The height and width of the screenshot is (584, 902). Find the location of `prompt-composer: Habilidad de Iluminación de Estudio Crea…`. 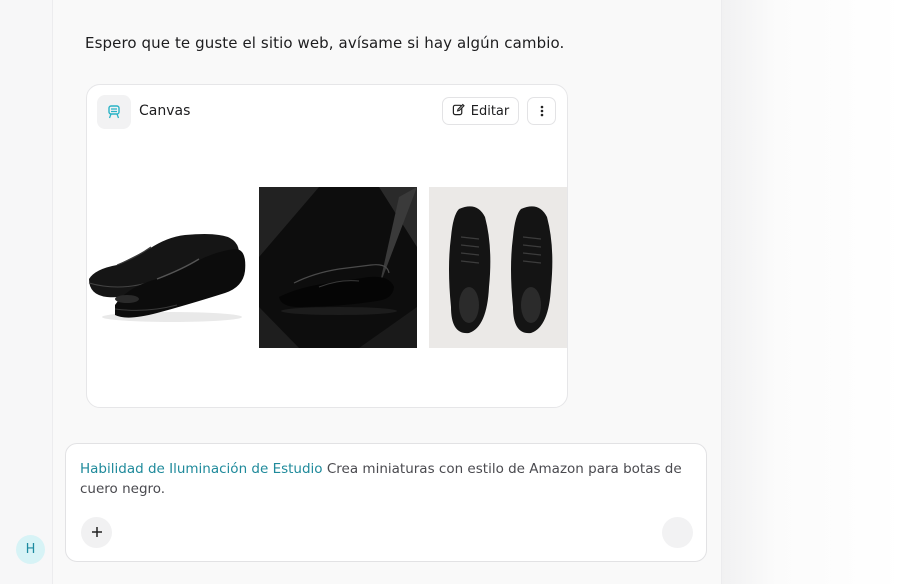

prompt-composer: Habilidad de Iluminación de Estudio Crea… is located at coordinates (386, 502).